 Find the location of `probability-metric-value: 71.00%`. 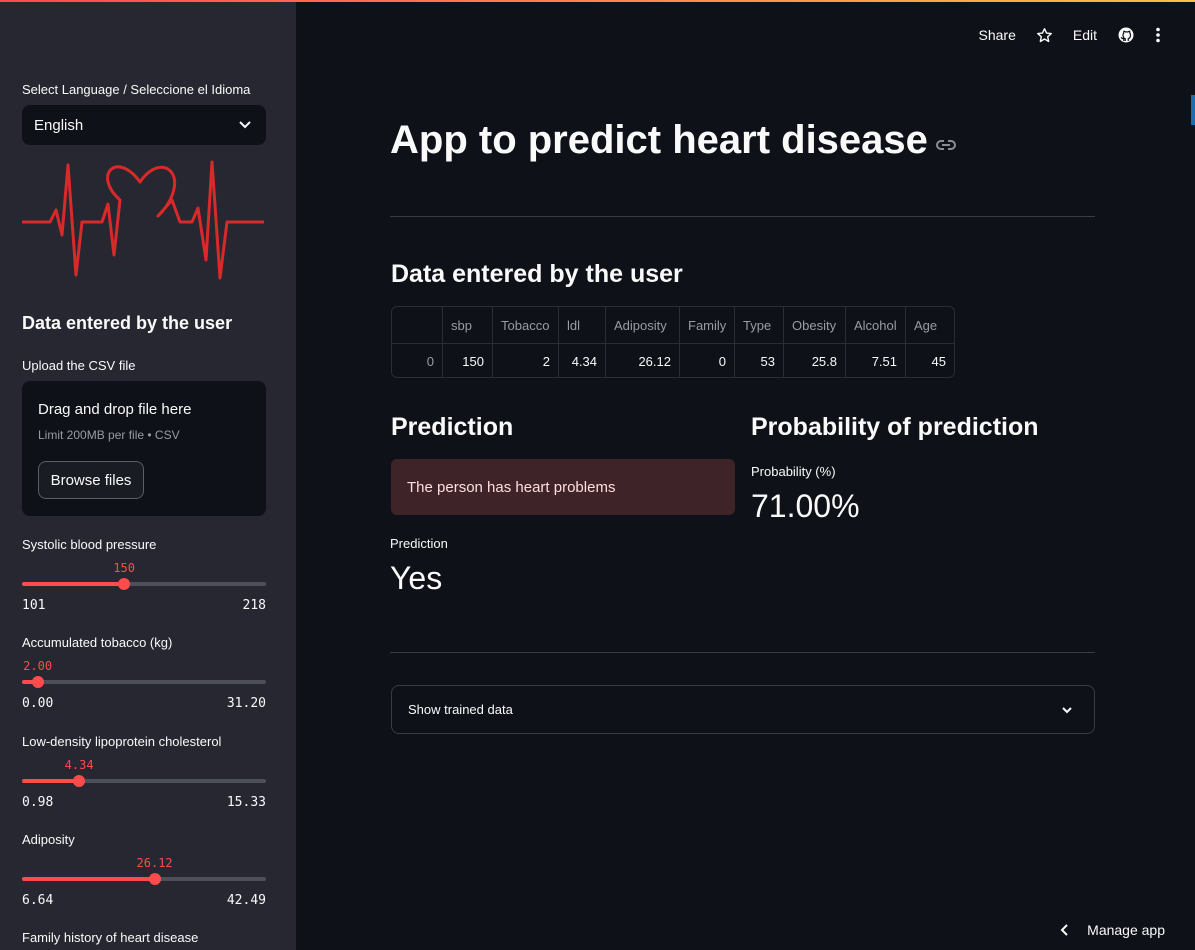

probability-metric-value: 71.00% is located at coordinates (805, 506).